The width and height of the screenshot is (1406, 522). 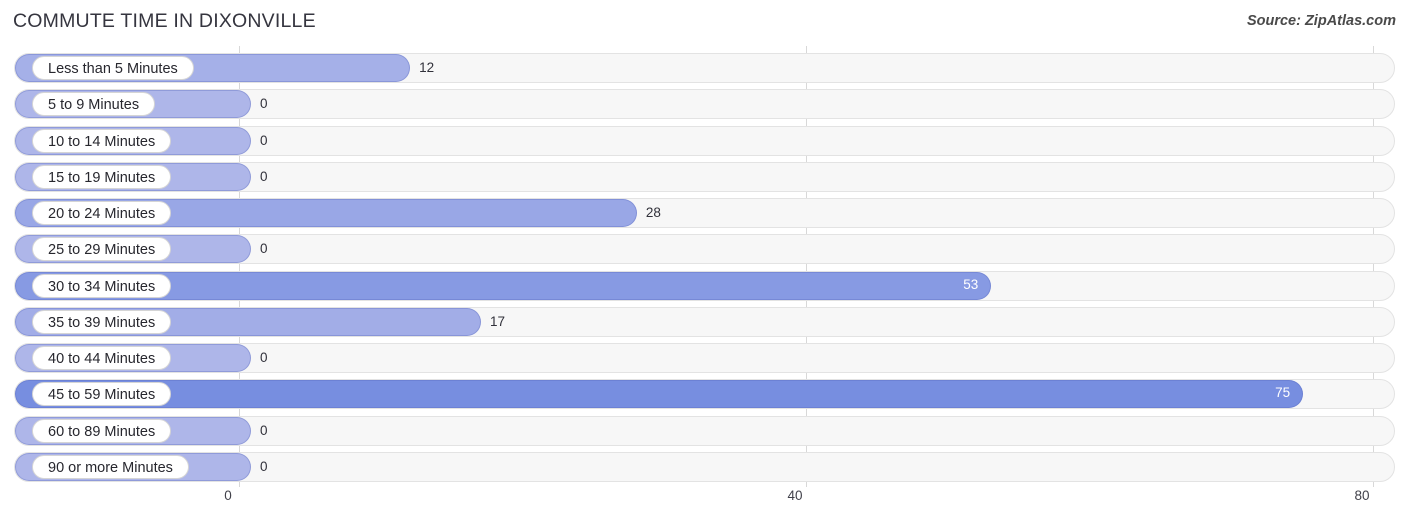 What do you see at coordinates (704, 176) in the screenshot?
I see `bar-row: 15 to 19 Minutes 0` at bounding box center [704, 176].